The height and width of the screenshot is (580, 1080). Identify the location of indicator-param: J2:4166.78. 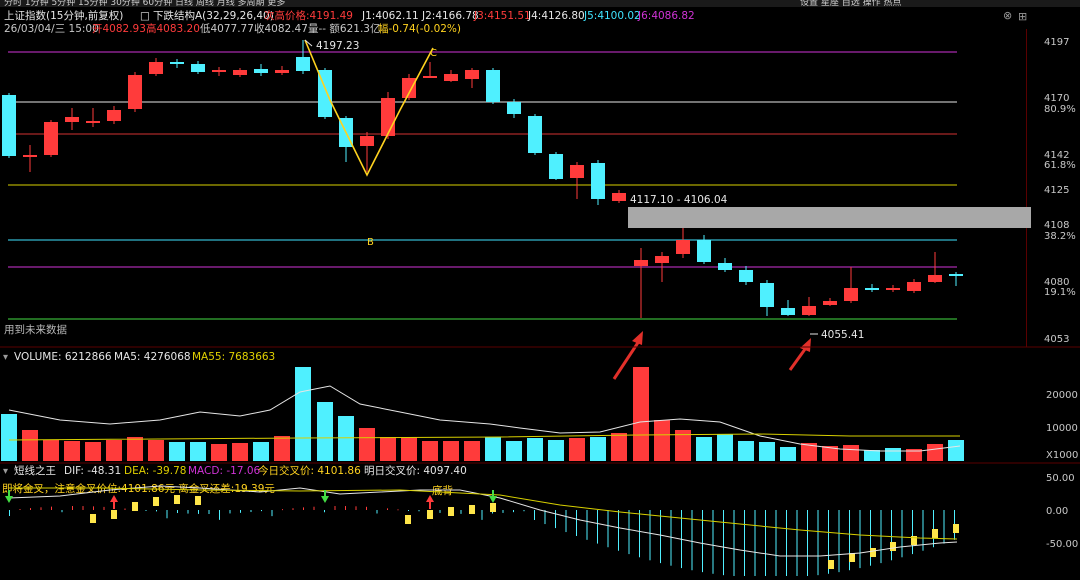
(450, 16).